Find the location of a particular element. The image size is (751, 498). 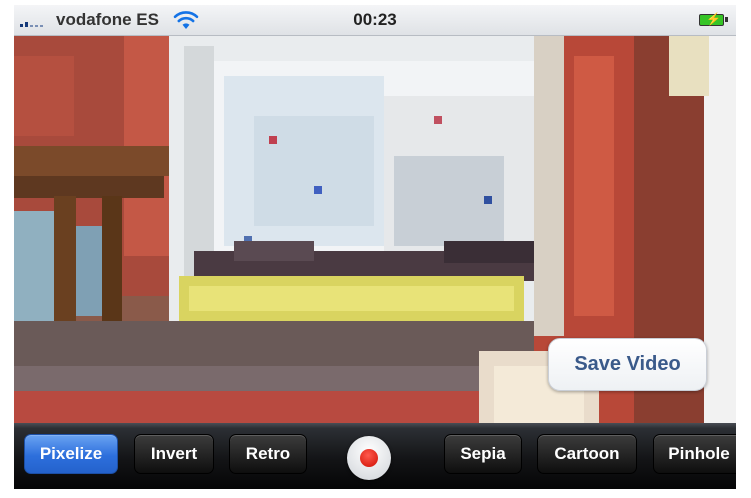

record-button is located at coordinates (369, 458).